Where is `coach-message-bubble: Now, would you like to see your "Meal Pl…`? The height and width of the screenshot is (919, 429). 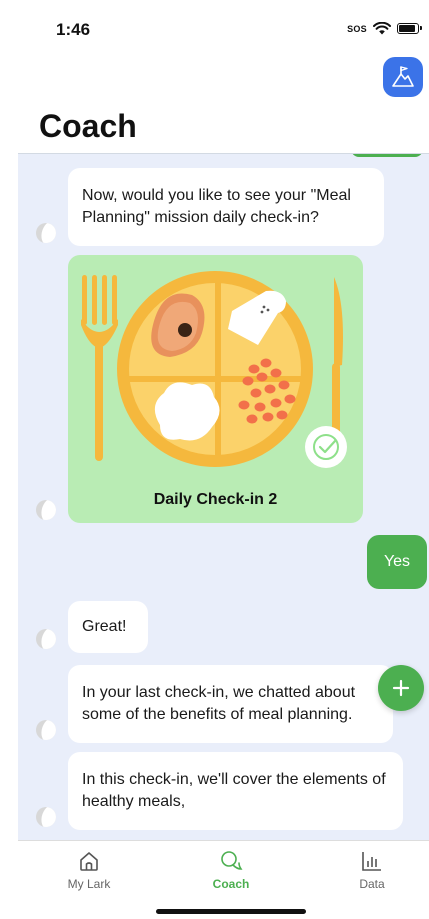 coach-message-bubble: Now, would you like to see your "Meal Pl… is located at coordinates (226, 207).